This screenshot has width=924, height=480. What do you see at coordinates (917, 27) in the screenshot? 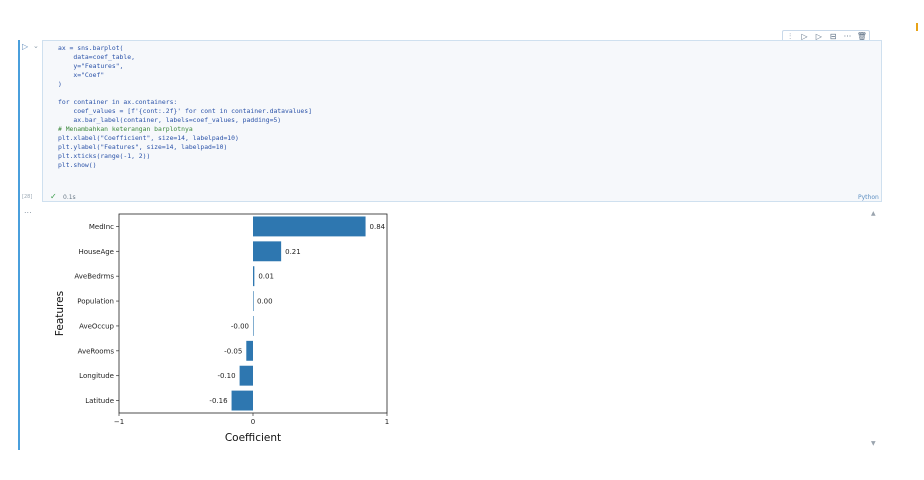
I see `cell-modified-indicator` at bounding box center [917, 27].